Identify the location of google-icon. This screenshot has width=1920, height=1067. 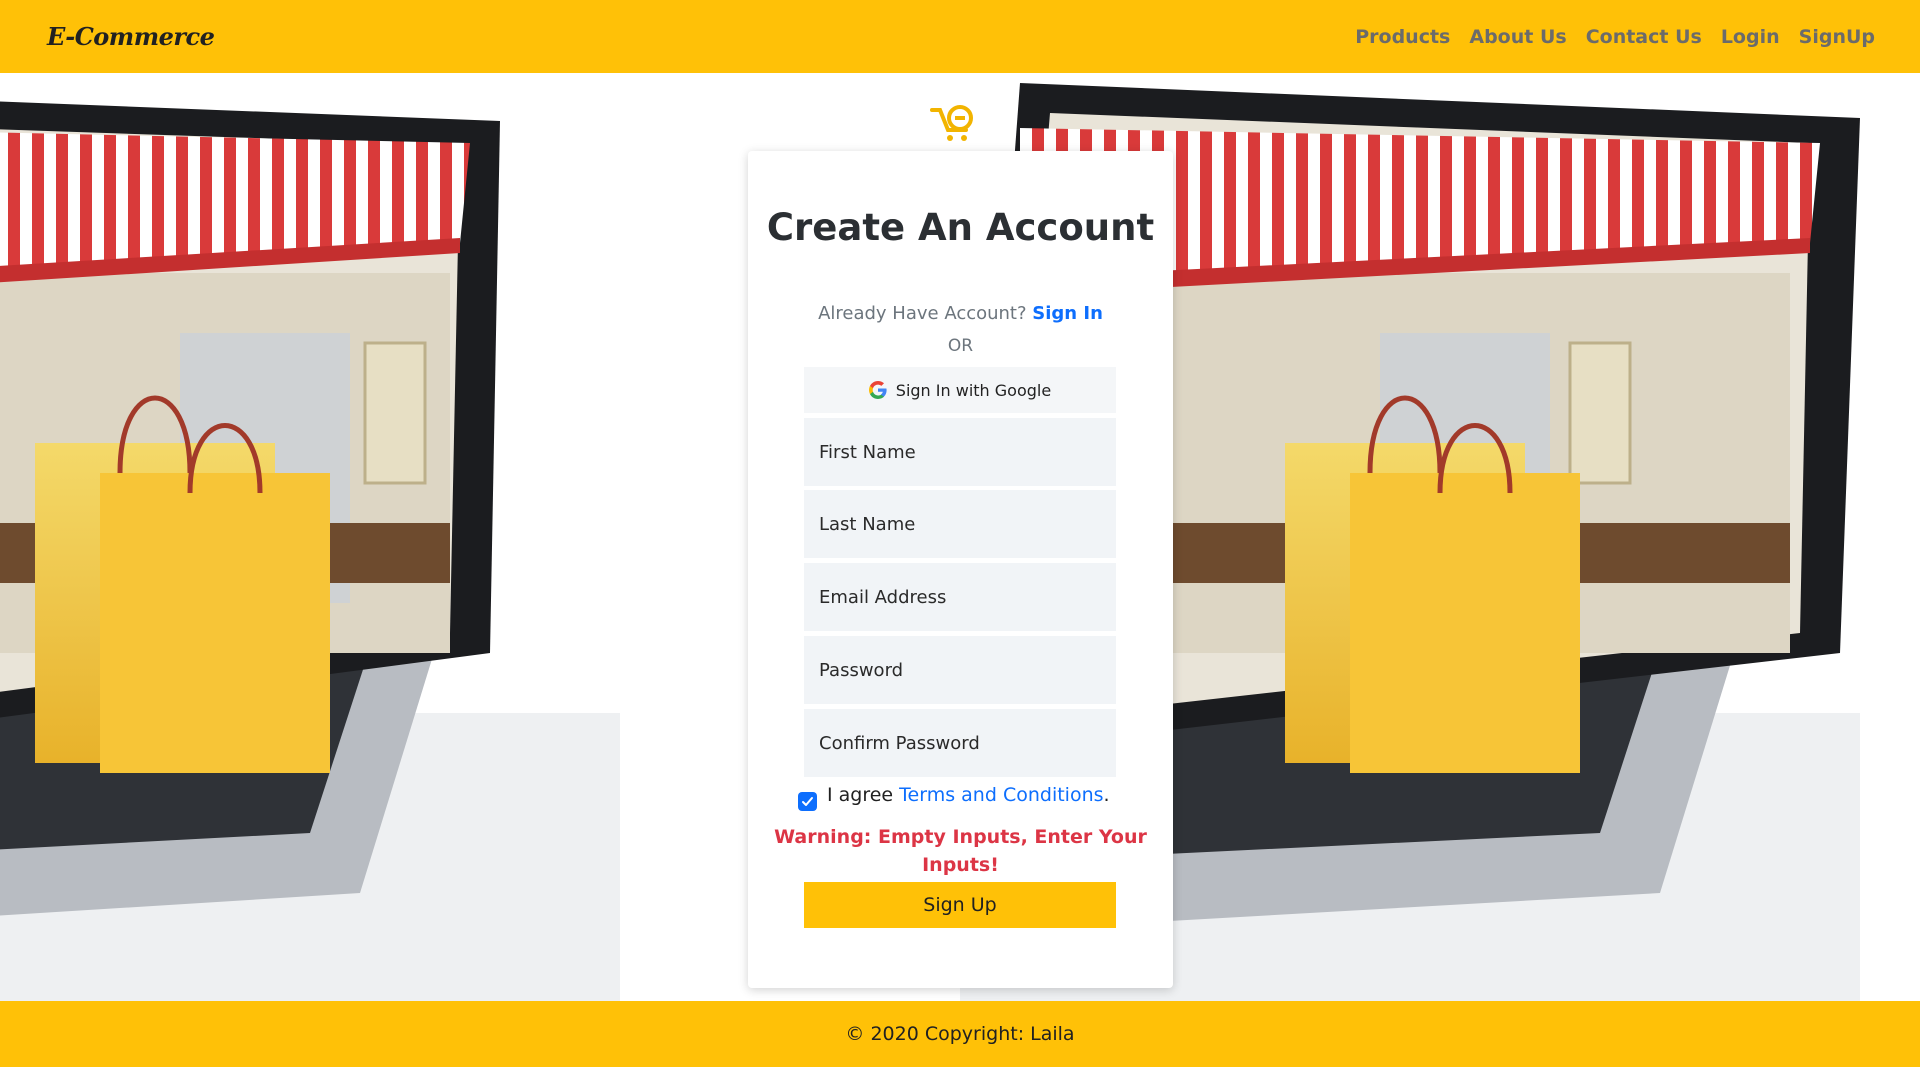
(877, 390).